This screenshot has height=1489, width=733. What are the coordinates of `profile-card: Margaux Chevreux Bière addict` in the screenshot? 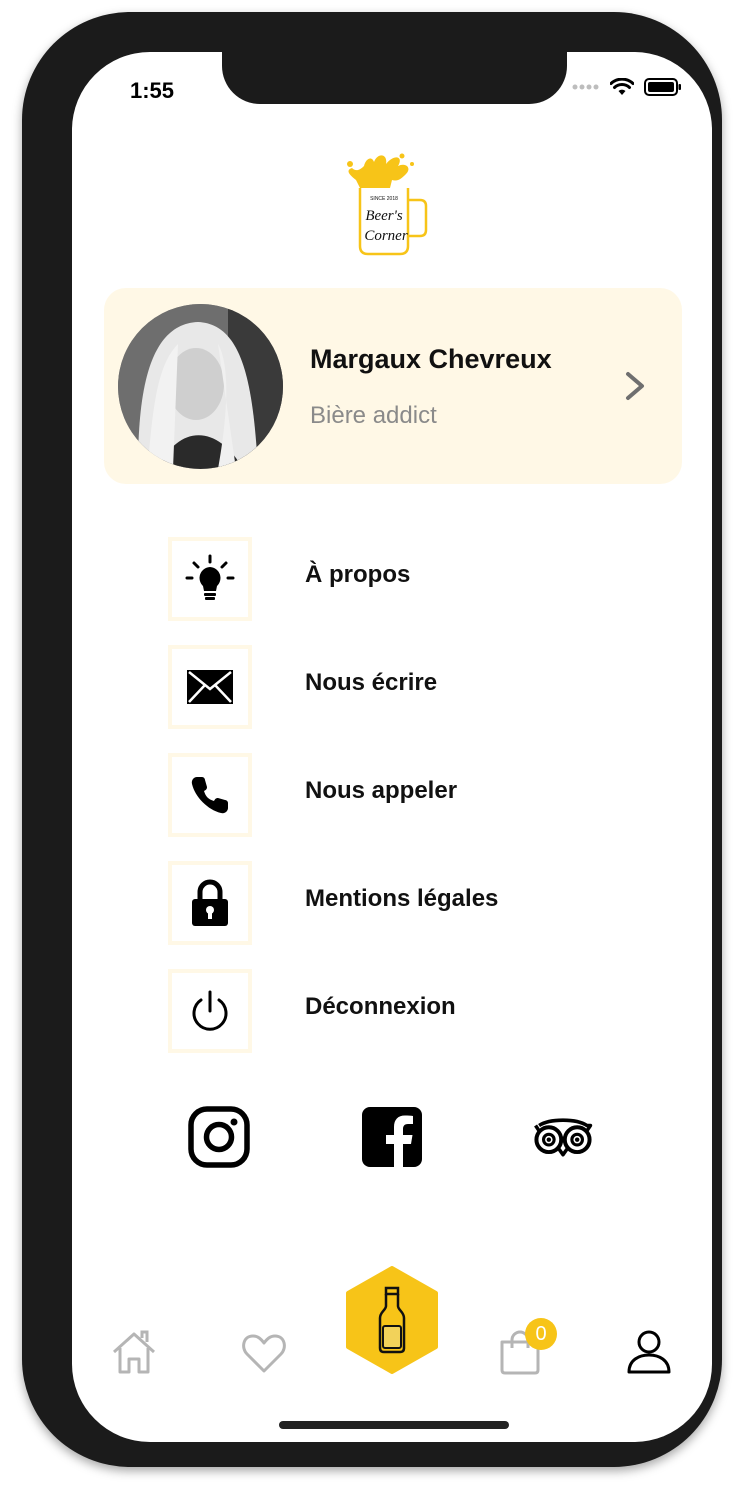 It's located at (393, 386).